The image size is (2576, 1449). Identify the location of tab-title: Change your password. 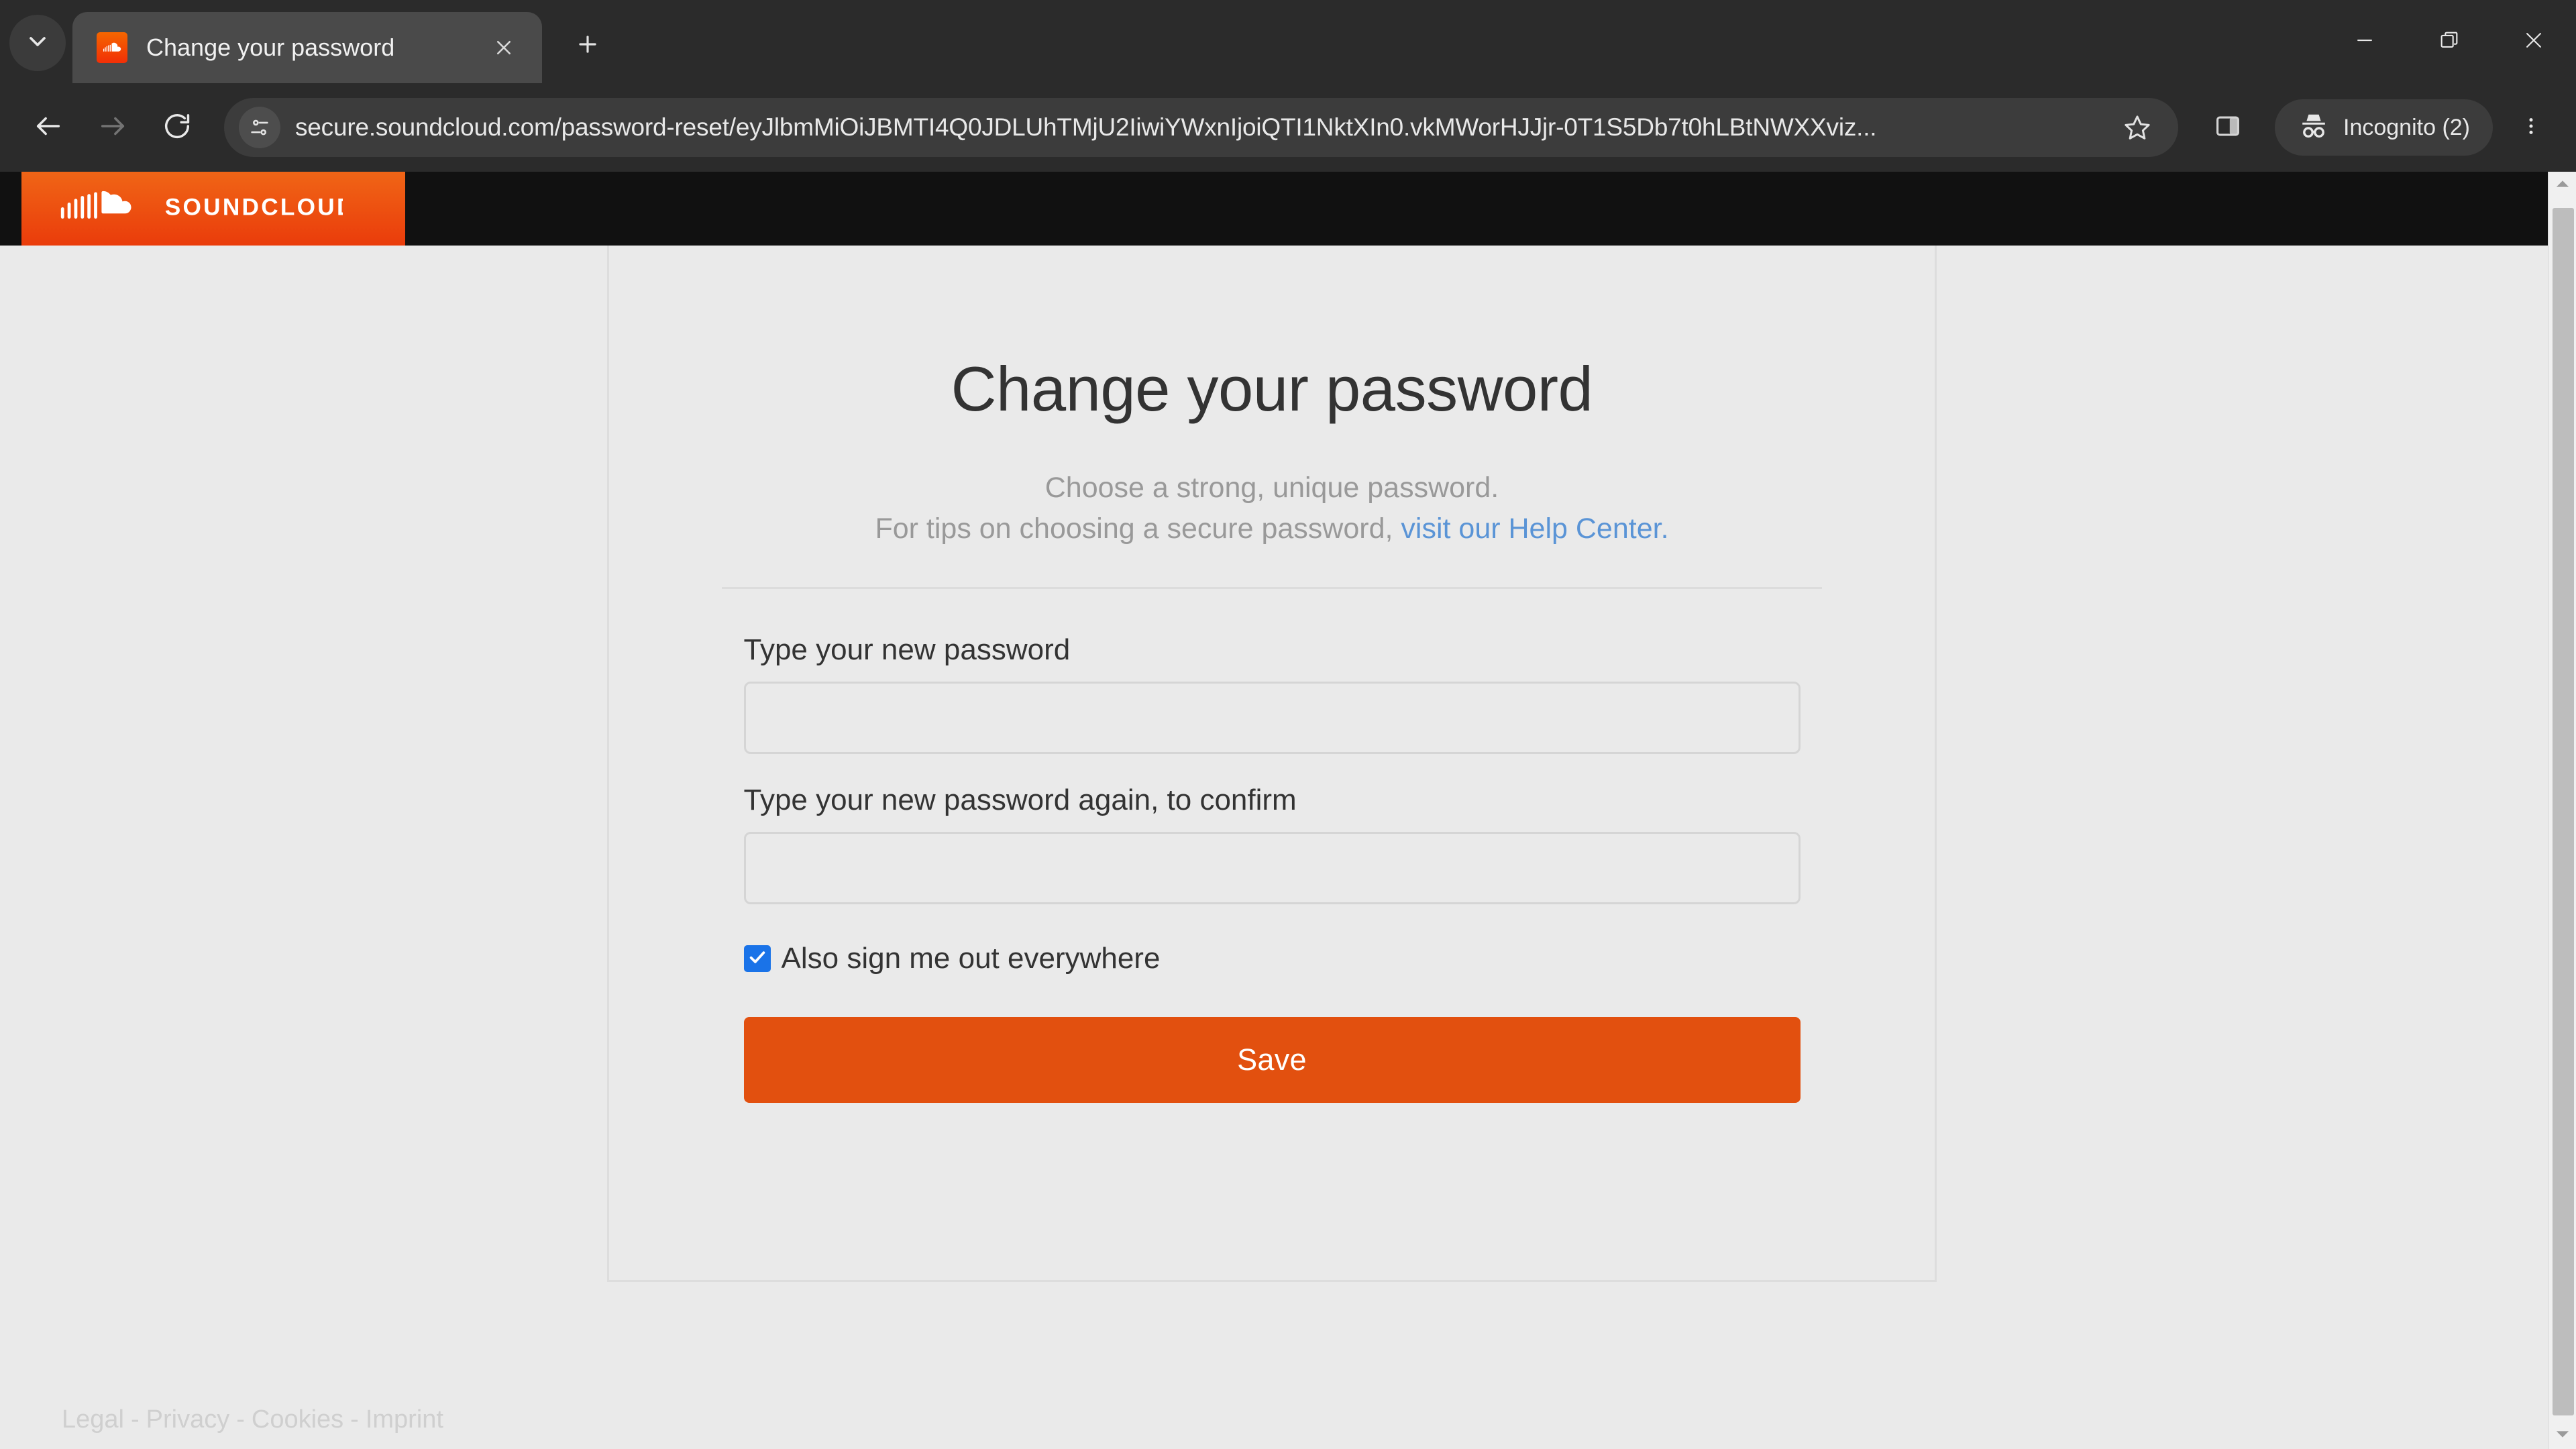
(270, 47).